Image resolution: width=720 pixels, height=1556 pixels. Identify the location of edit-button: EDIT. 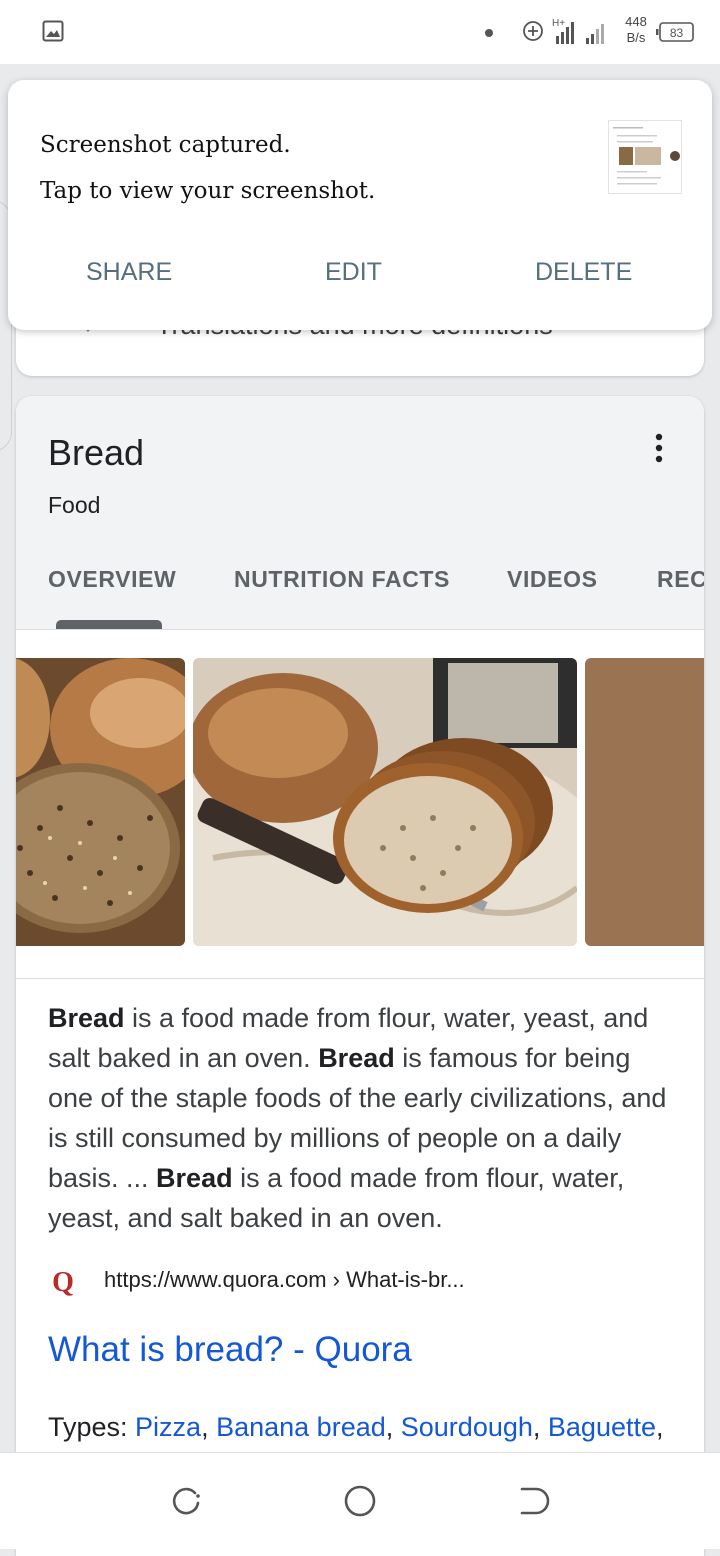
(353, 272).